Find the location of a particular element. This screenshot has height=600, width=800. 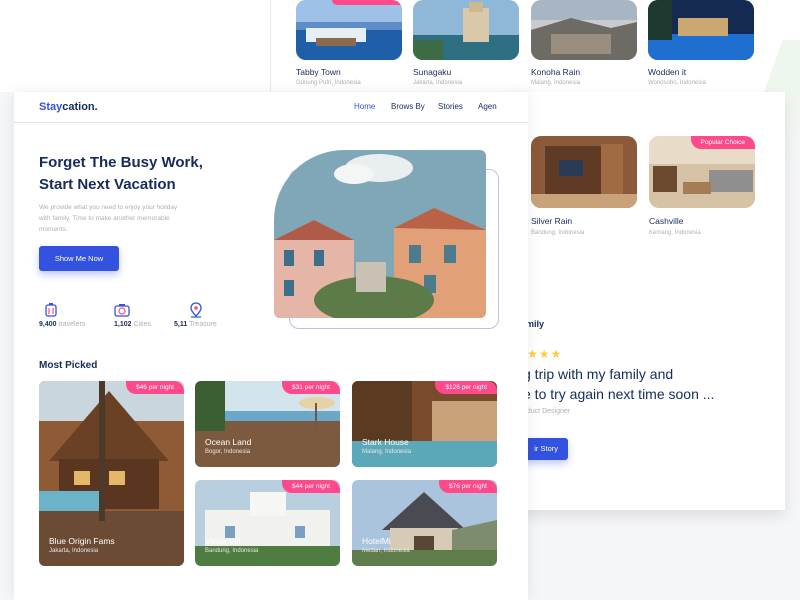

stat-treasure: 5,11 Treasure is located at coordinates (195, 324).